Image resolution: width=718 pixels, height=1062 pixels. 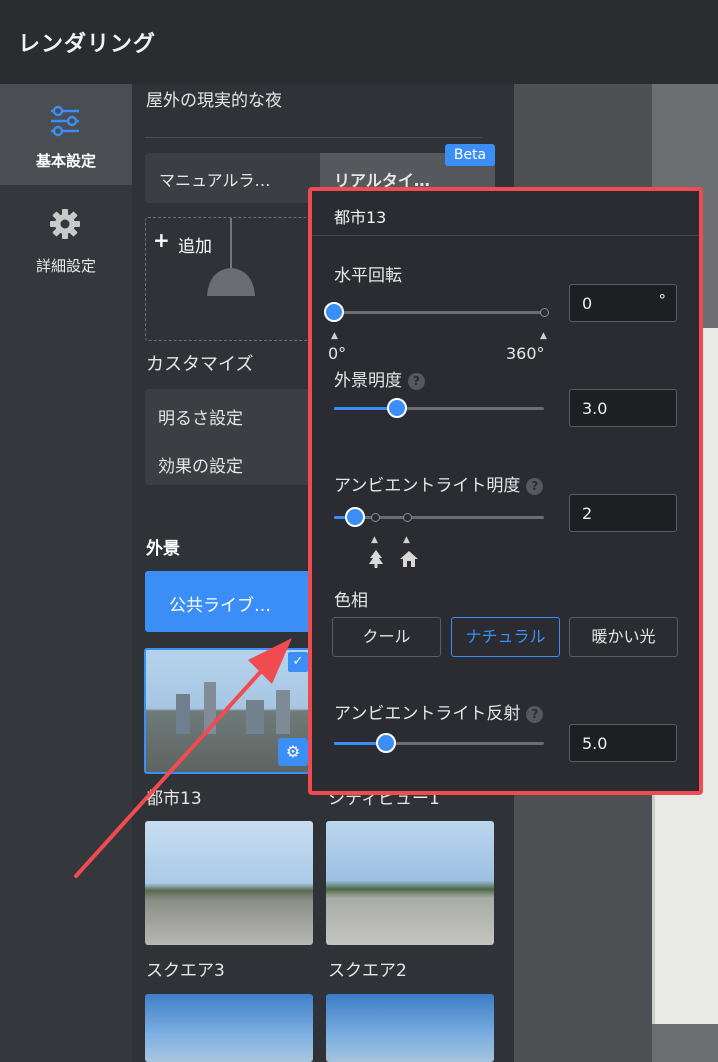 What do you see at coordinates (427, 714) in the screenshot?
I see `ambient-reflection-label: アンビエントライト反射` at bounding box center [427, 714].